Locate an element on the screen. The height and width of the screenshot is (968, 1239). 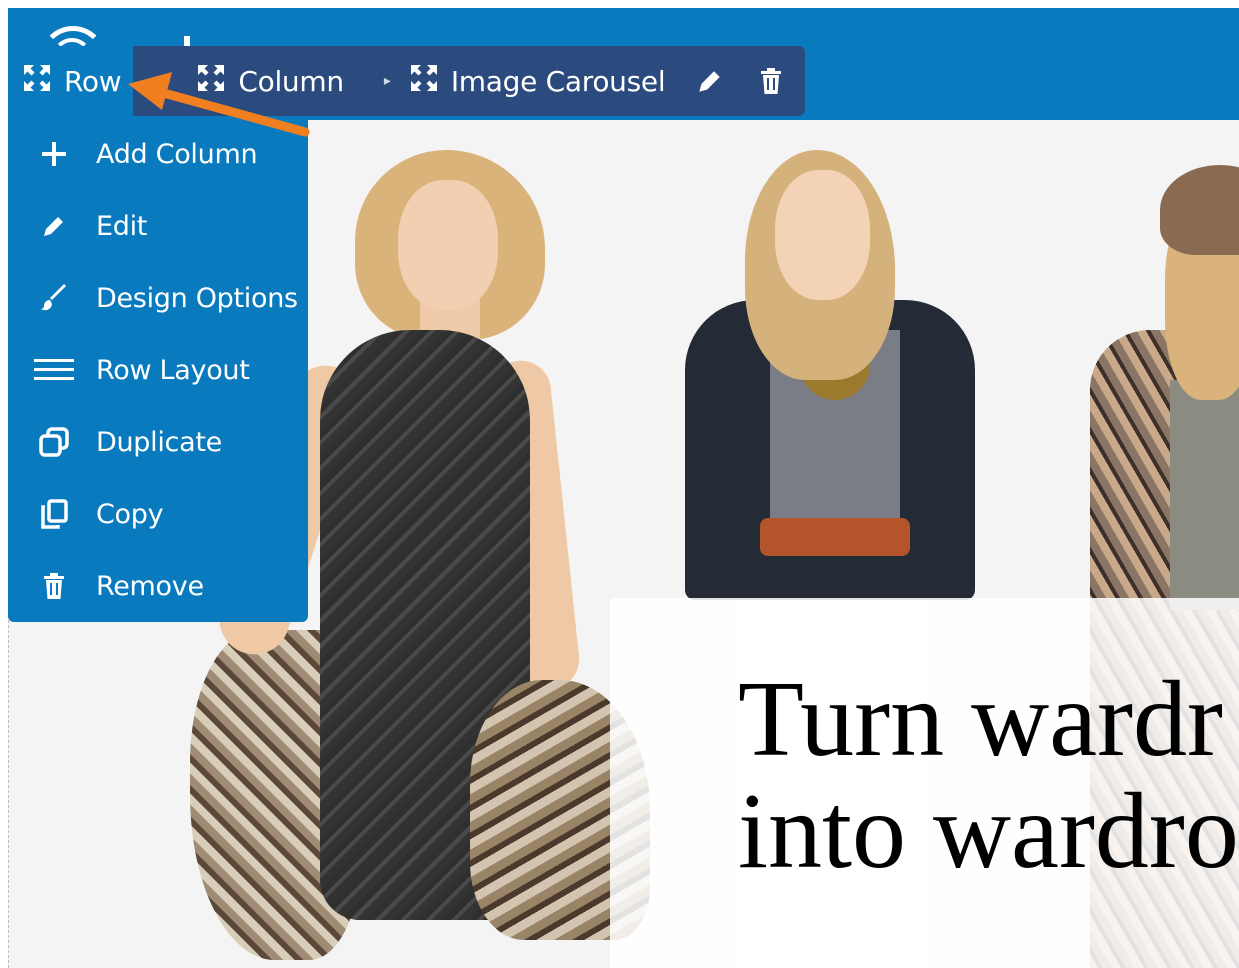
menu-item-design-options: Design Options is located at coordinates (158, 298).